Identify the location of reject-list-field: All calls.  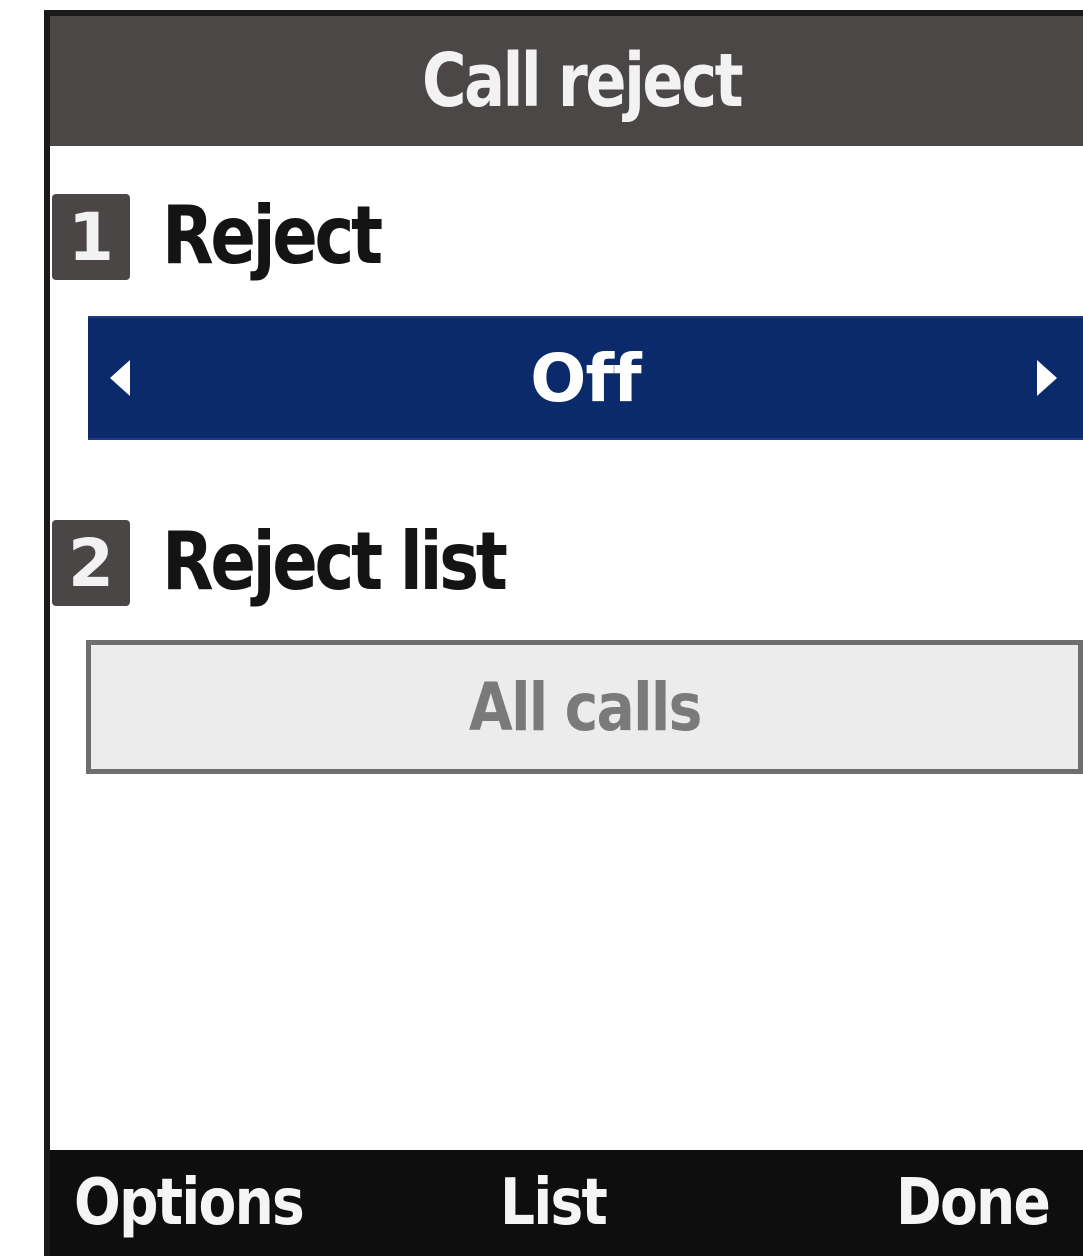
(584, 707).